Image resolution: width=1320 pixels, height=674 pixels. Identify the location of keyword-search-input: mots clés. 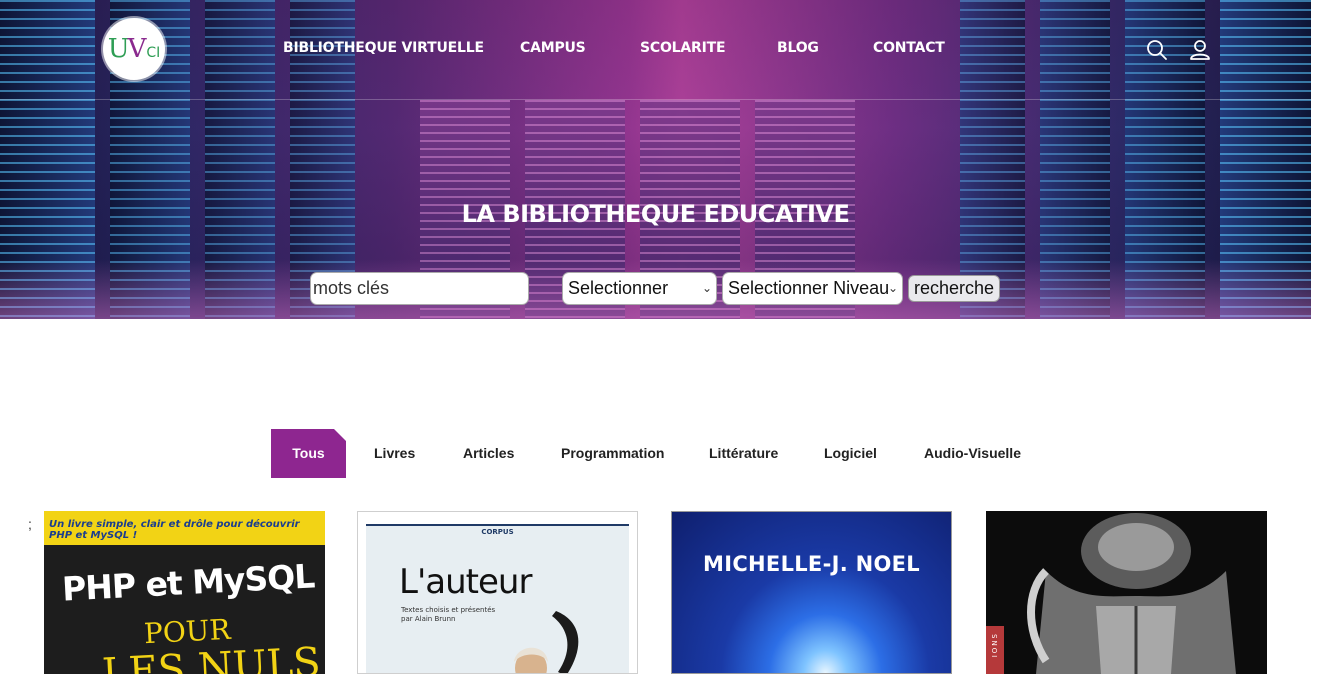
(419, 288).